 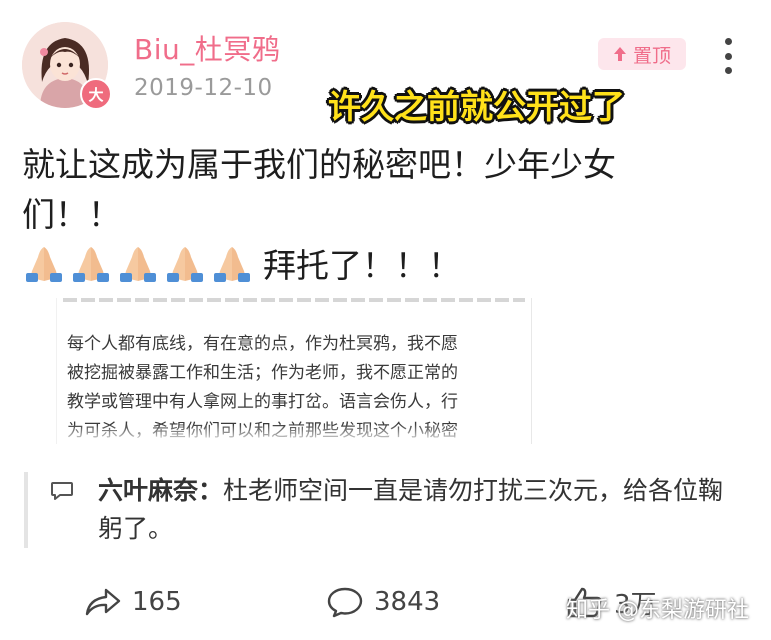 What do you see at coordinates (262, 344) in the screenshot?
I see `screenshot-line: 每个人都有底线，有在意的点，作为杜冥鸦，我不愿` at bounding box center [262, 344].